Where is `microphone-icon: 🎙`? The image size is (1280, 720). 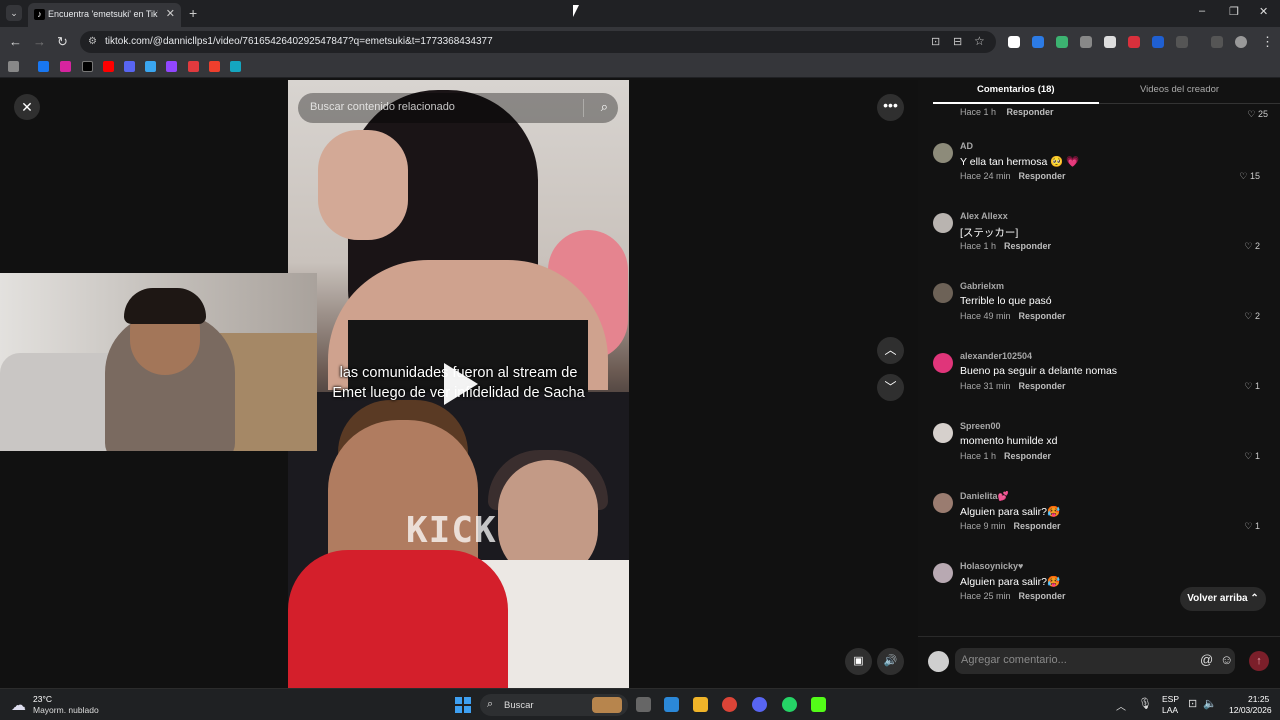 microphone-icon: 🎙 is located at coordinates (1145, 703).